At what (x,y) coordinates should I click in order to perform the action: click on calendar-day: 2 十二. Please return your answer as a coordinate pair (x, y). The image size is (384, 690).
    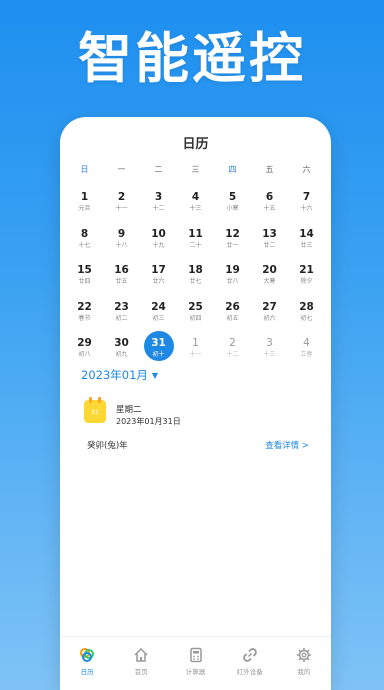
    Looking at the image, I should click on (232, 352).